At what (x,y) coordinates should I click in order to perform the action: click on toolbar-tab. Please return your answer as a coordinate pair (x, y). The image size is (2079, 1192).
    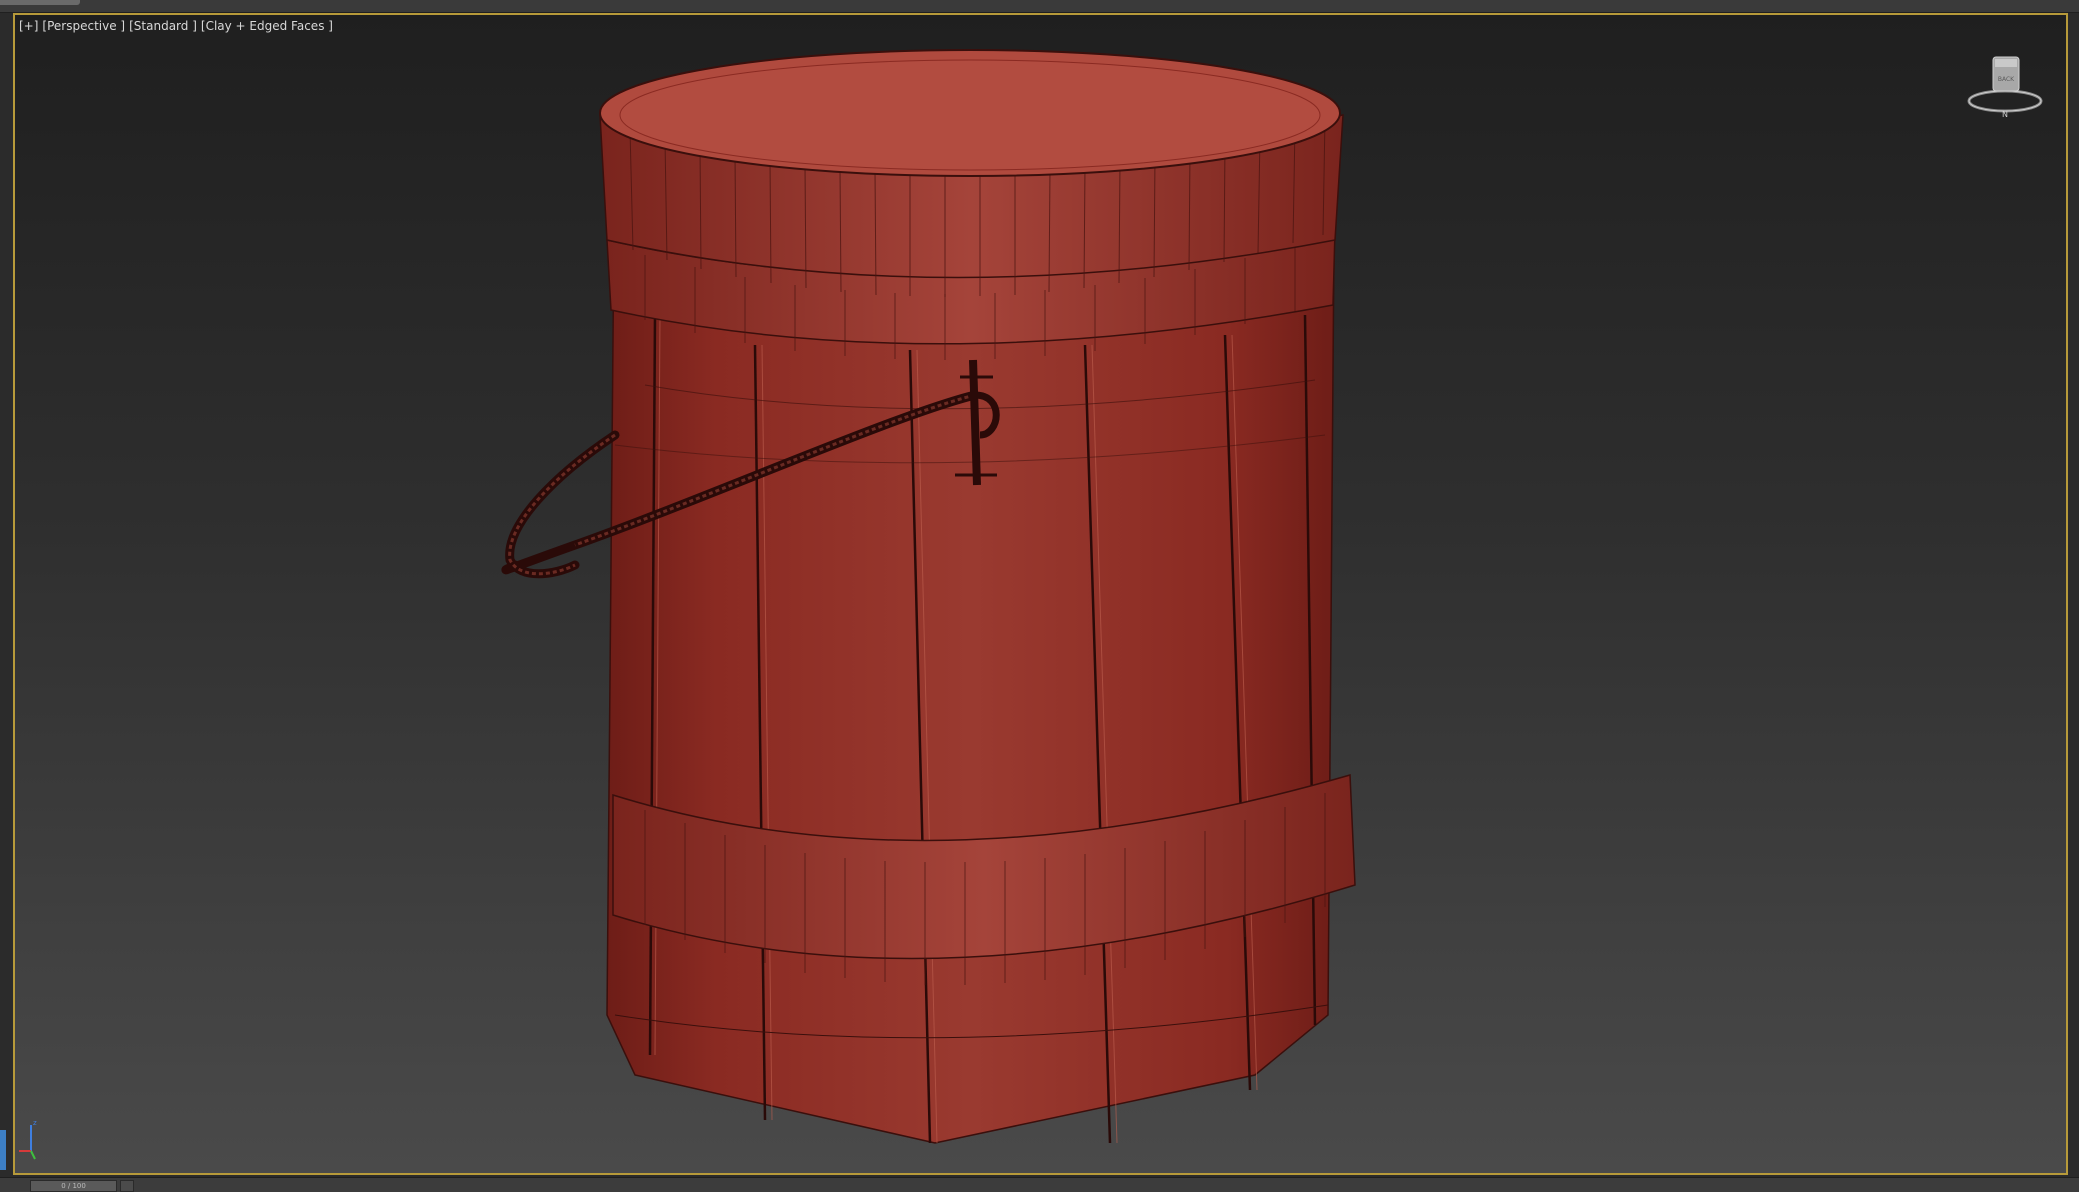
    Looking at the image, I should click on (40, 2).